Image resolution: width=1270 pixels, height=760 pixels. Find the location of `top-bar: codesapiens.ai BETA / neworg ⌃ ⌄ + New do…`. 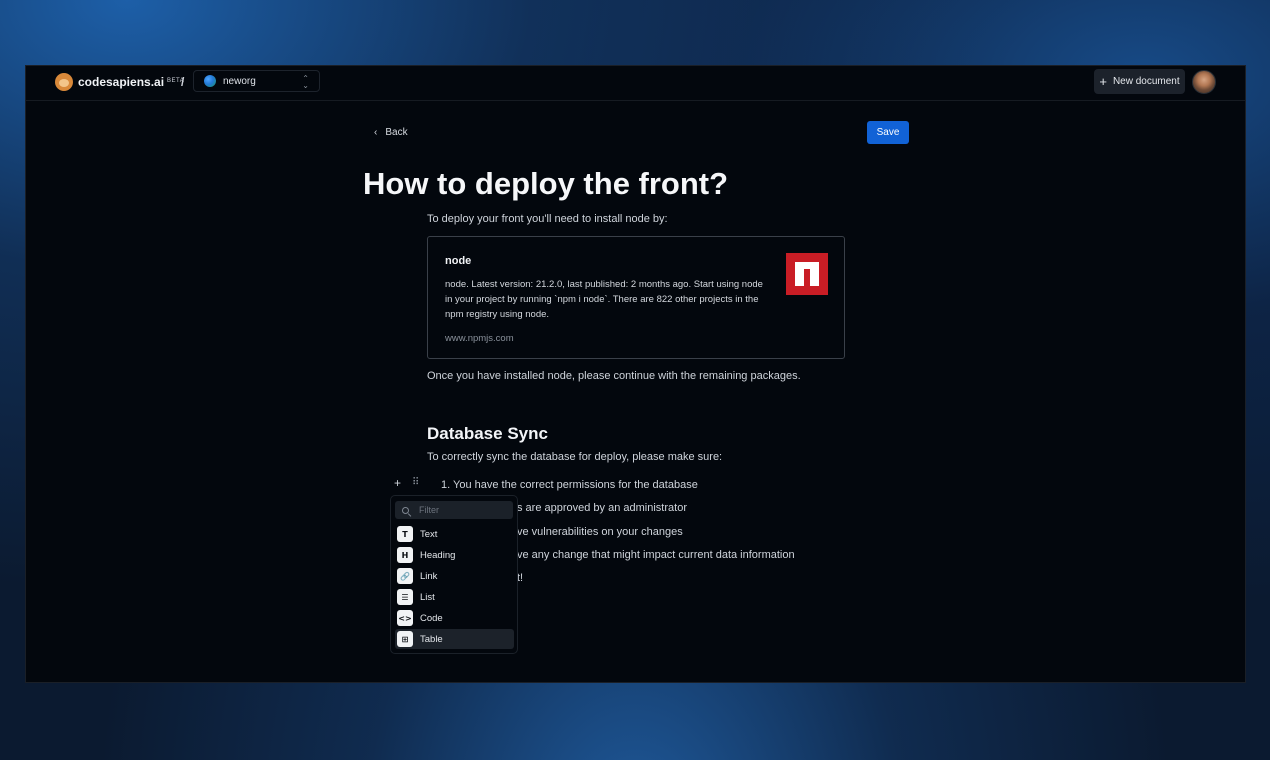

top-bar: codesapiens.ai BETA / neworg ⌃ ⌄ + New do… is located at coordinates (635, 83).